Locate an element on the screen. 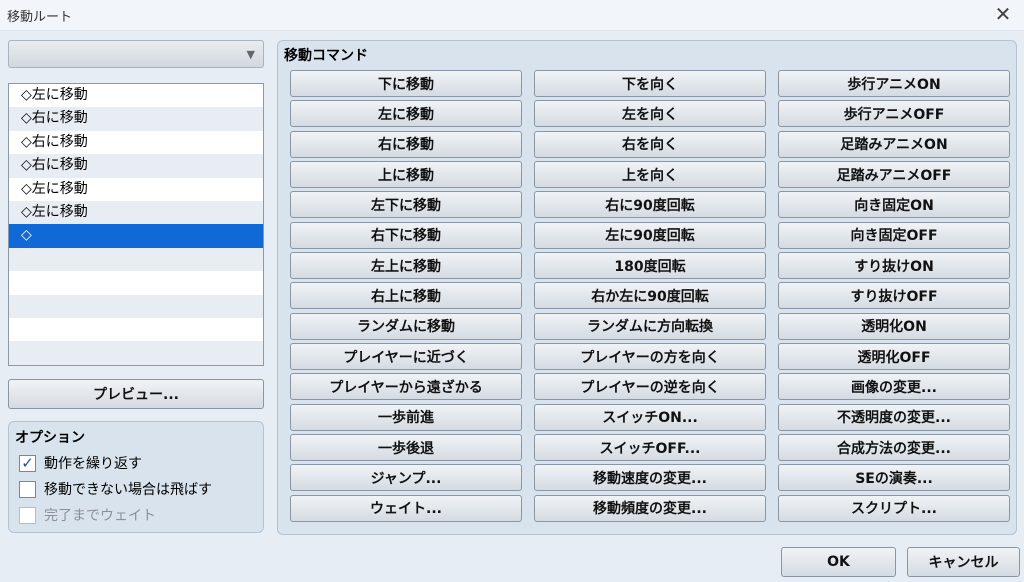  command-button: 右か左に90度回転 is located at coordinates (650, 296).